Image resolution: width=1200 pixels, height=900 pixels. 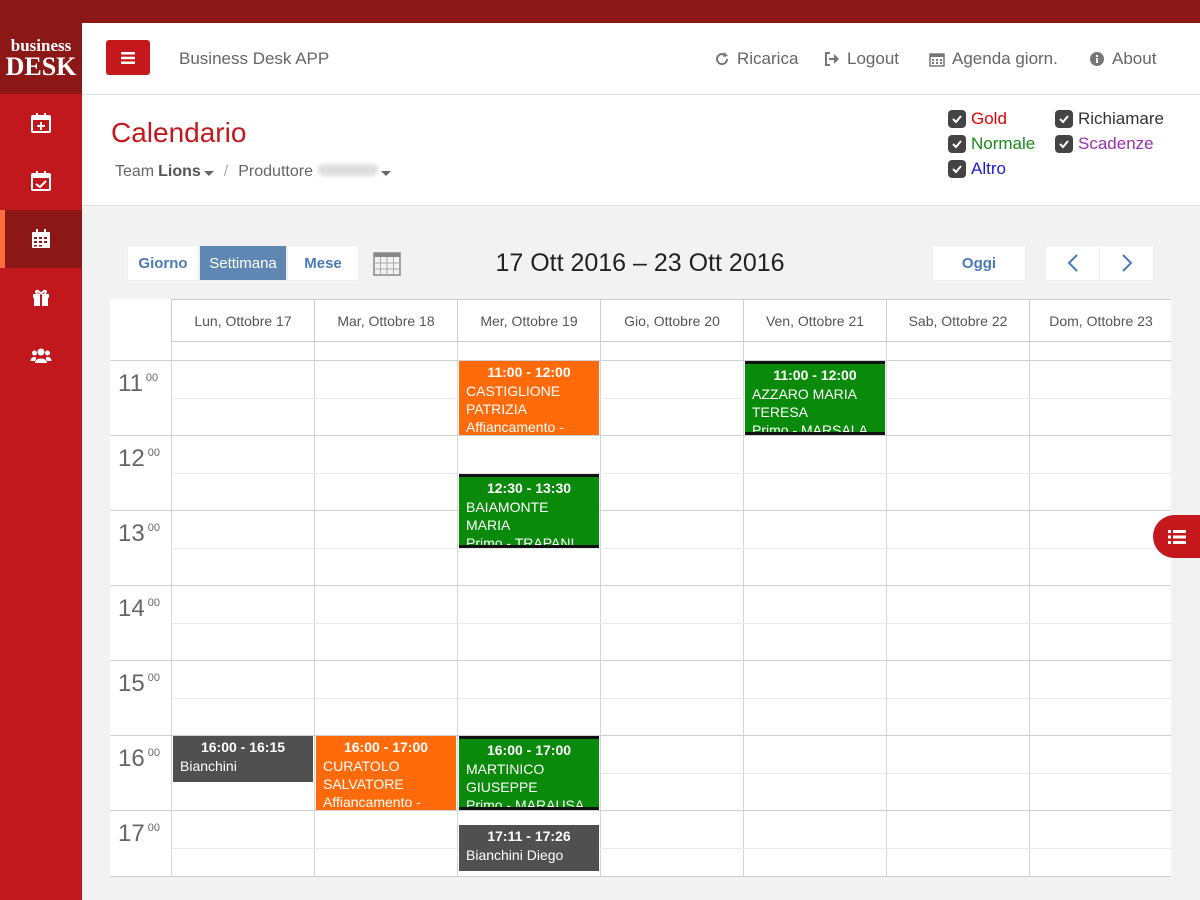 I want to click on date-picker-icon, so click(x=387, y=263).